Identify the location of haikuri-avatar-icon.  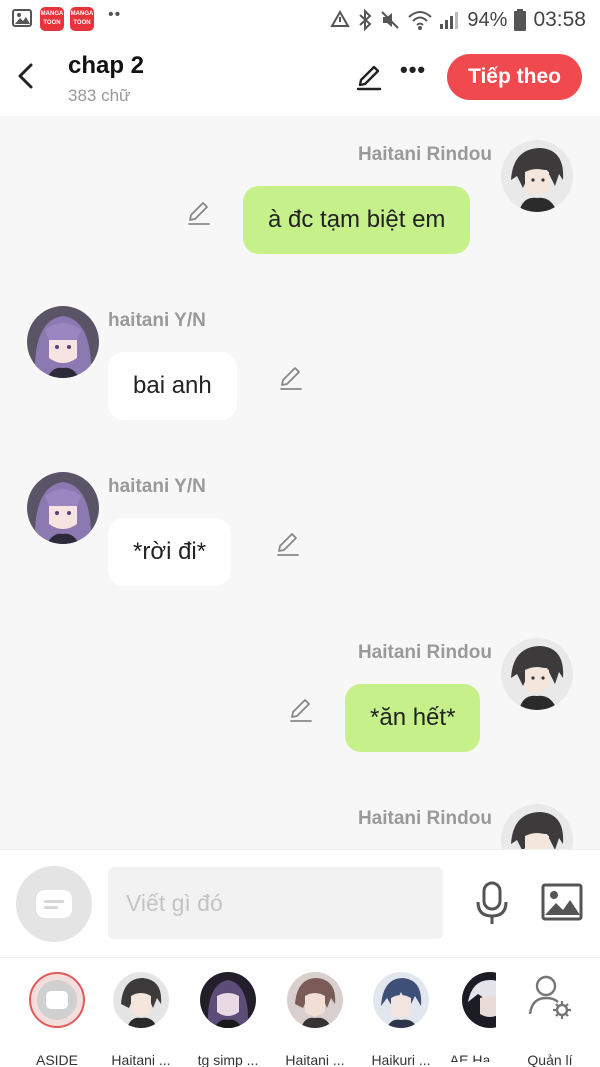
(401, 1000).